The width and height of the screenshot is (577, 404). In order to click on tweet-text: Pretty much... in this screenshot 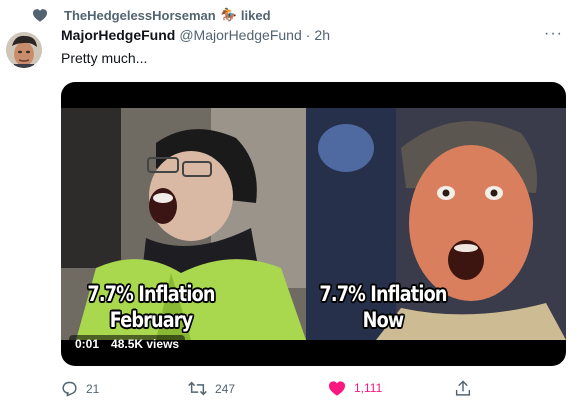, I will do `click(104, 58)`.